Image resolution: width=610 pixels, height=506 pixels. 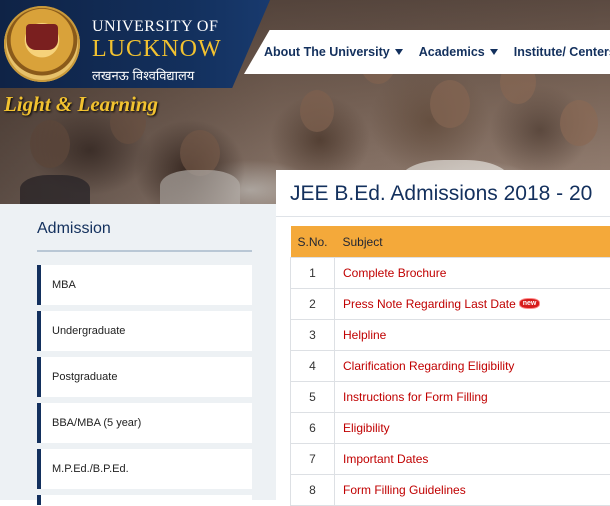 I want to click on row-sno: 2, so click(x=313, y=304).